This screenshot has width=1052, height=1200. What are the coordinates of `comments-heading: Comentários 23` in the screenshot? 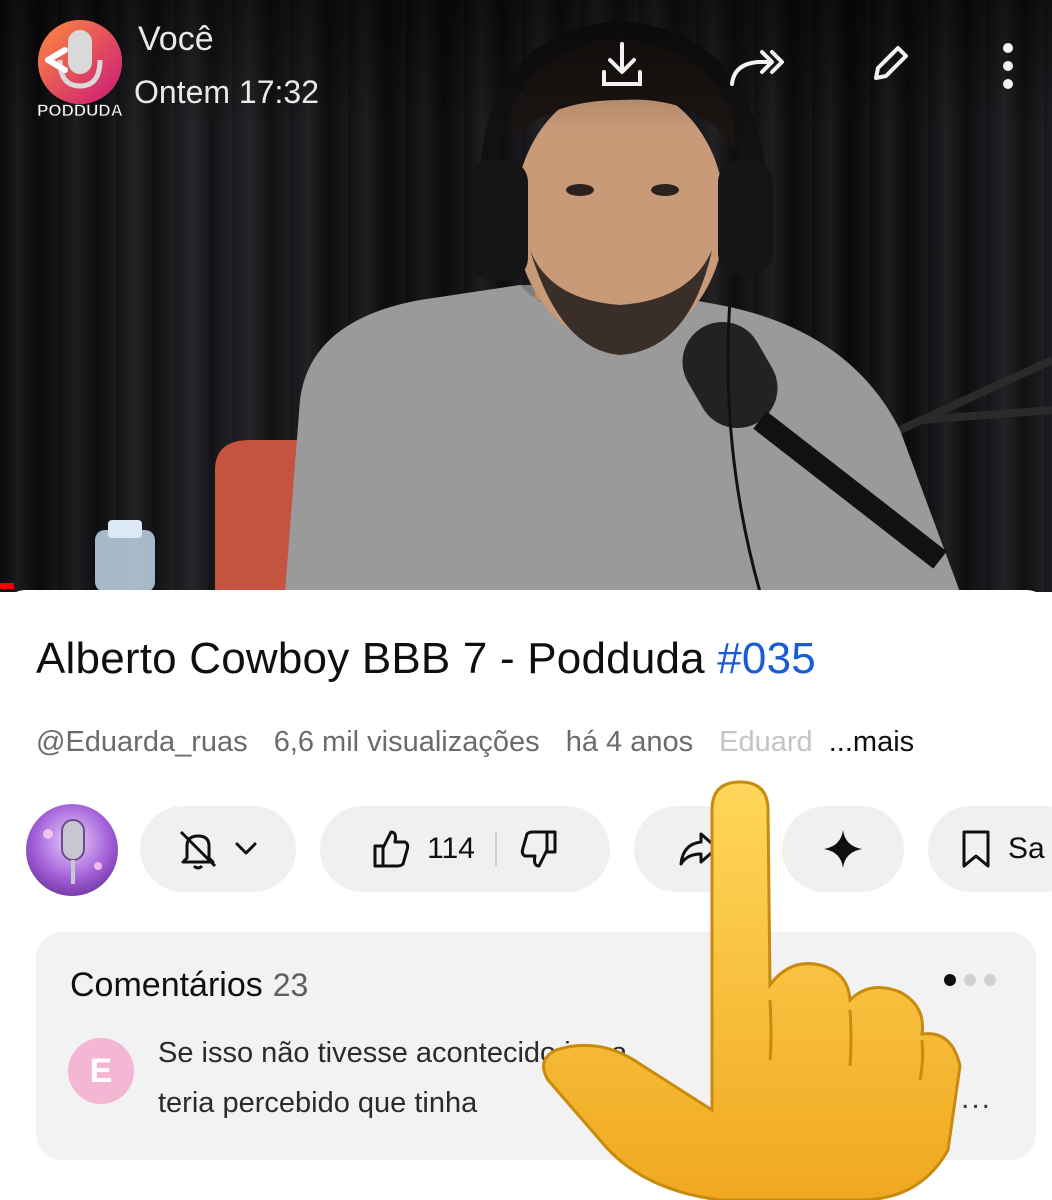 It's located at (189, 985).